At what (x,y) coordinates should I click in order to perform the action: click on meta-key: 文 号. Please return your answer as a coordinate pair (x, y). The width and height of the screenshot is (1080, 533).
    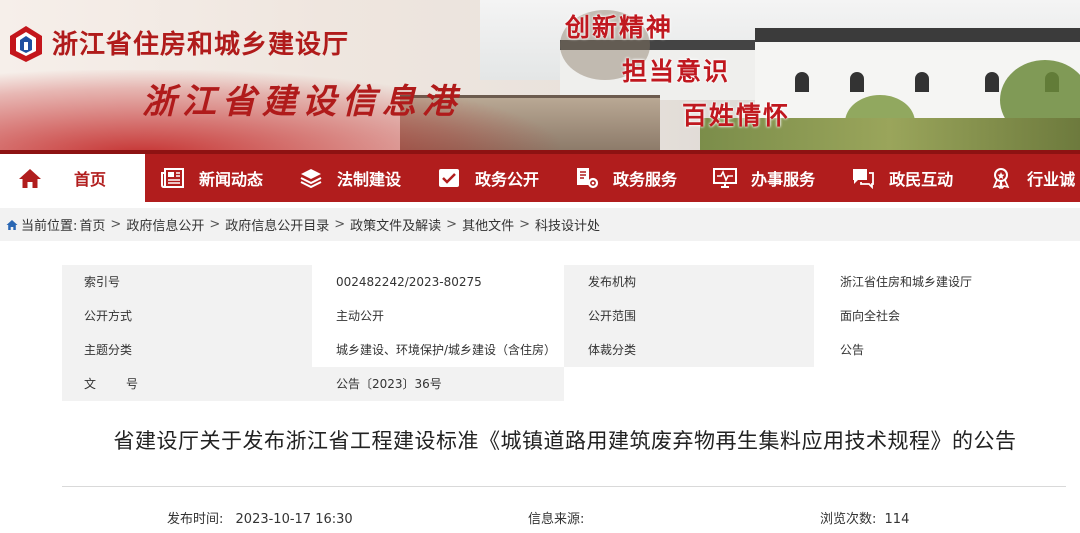
    Looking at the image, I should click on (187, 384).